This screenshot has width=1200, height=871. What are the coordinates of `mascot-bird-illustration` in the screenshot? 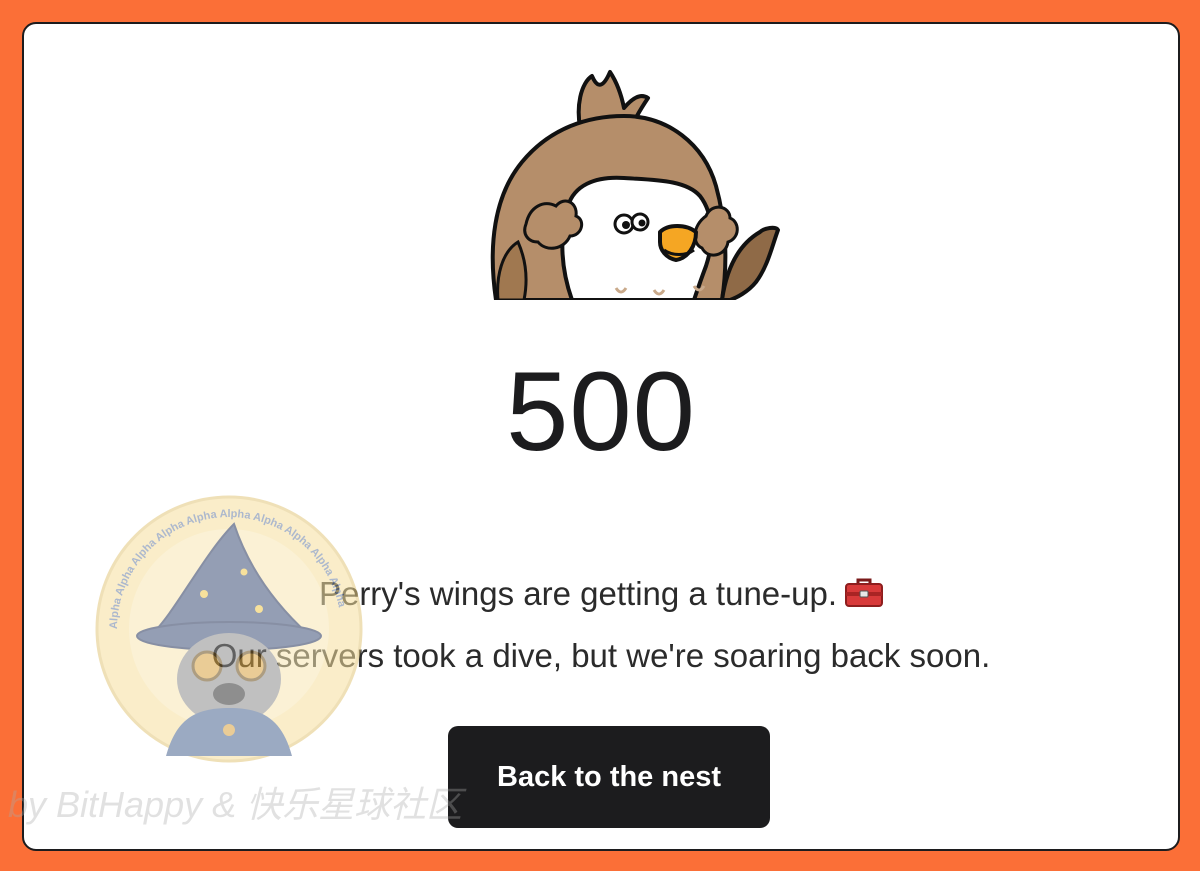 It's located at (624, 173).